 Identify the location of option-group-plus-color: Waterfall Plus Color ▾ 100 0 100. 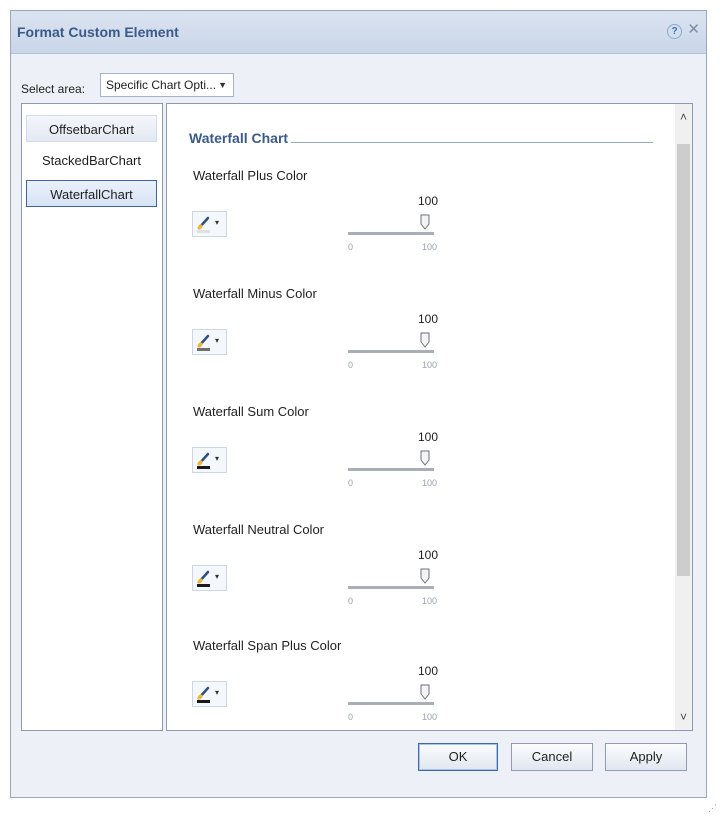
(419, 227).